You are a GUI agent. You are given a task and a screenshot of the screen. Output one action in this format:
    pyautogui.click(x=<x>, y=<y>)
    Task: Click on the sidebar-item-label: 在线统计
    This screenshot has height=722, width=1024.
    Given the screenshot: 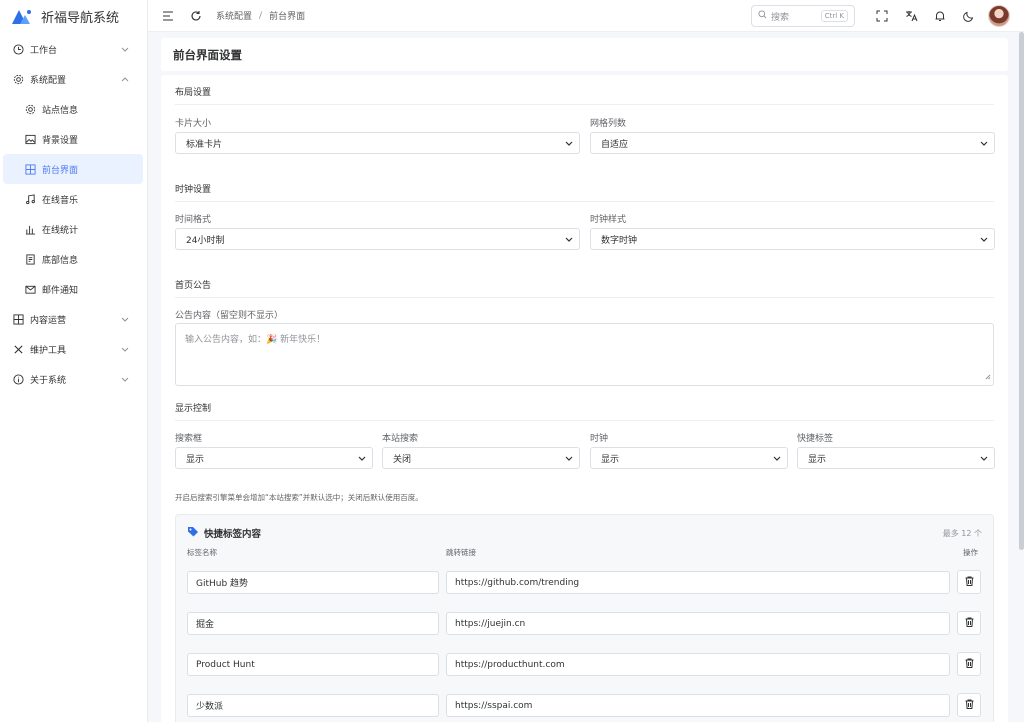 What is the action you would take?
    pyautogui.click(x=60, y=230)
    